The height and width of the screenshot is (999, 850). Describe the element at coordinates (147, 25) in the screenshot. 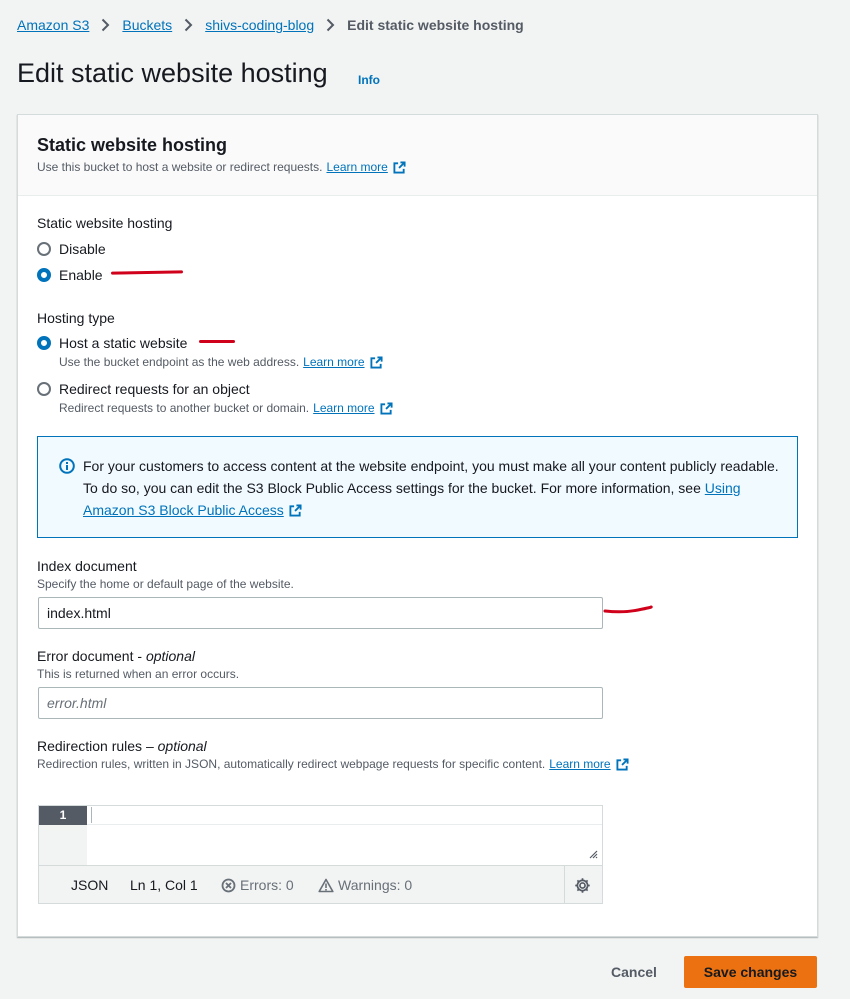

I see `breadcrumb-buckets: Buckets` at that location.